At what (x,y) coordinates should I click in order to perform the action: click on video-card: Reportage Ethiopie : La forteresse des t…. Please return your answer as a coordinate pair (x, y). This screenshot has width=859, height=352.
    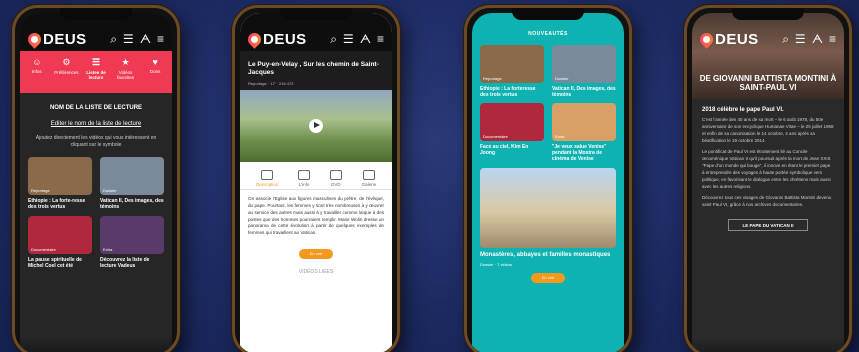
    Looking at the image, I should click on (512, 71).